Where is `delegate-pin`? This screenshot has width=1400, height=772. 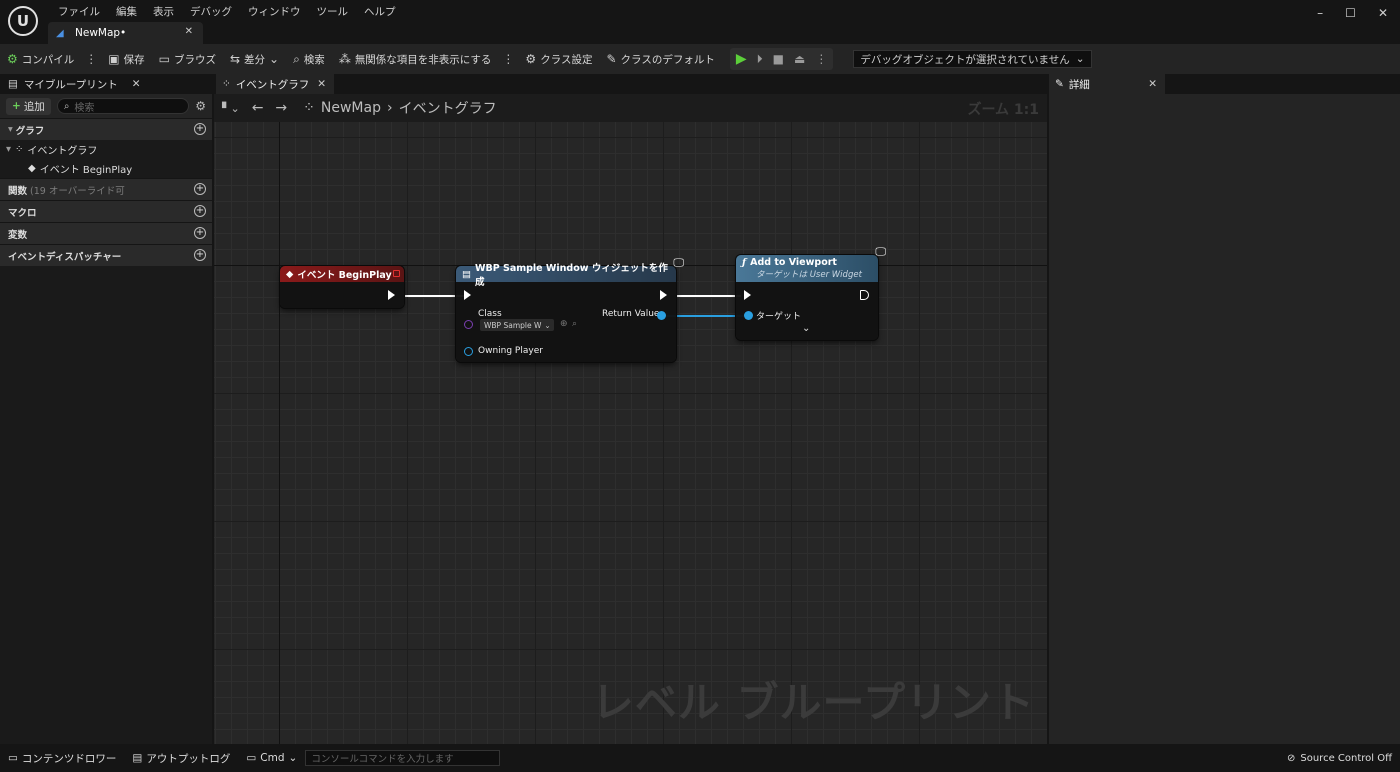 delegate-pin is located at coordinates (396, 273).